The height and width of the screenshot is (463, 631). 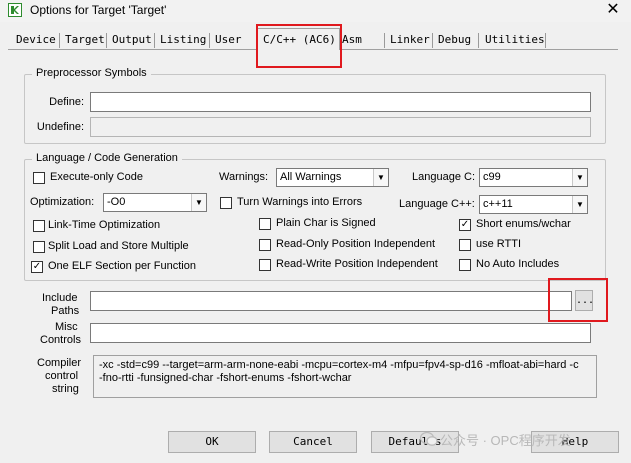 I want to click on short-enums-label: Short enums/wchar, so click(x=523, y=224).